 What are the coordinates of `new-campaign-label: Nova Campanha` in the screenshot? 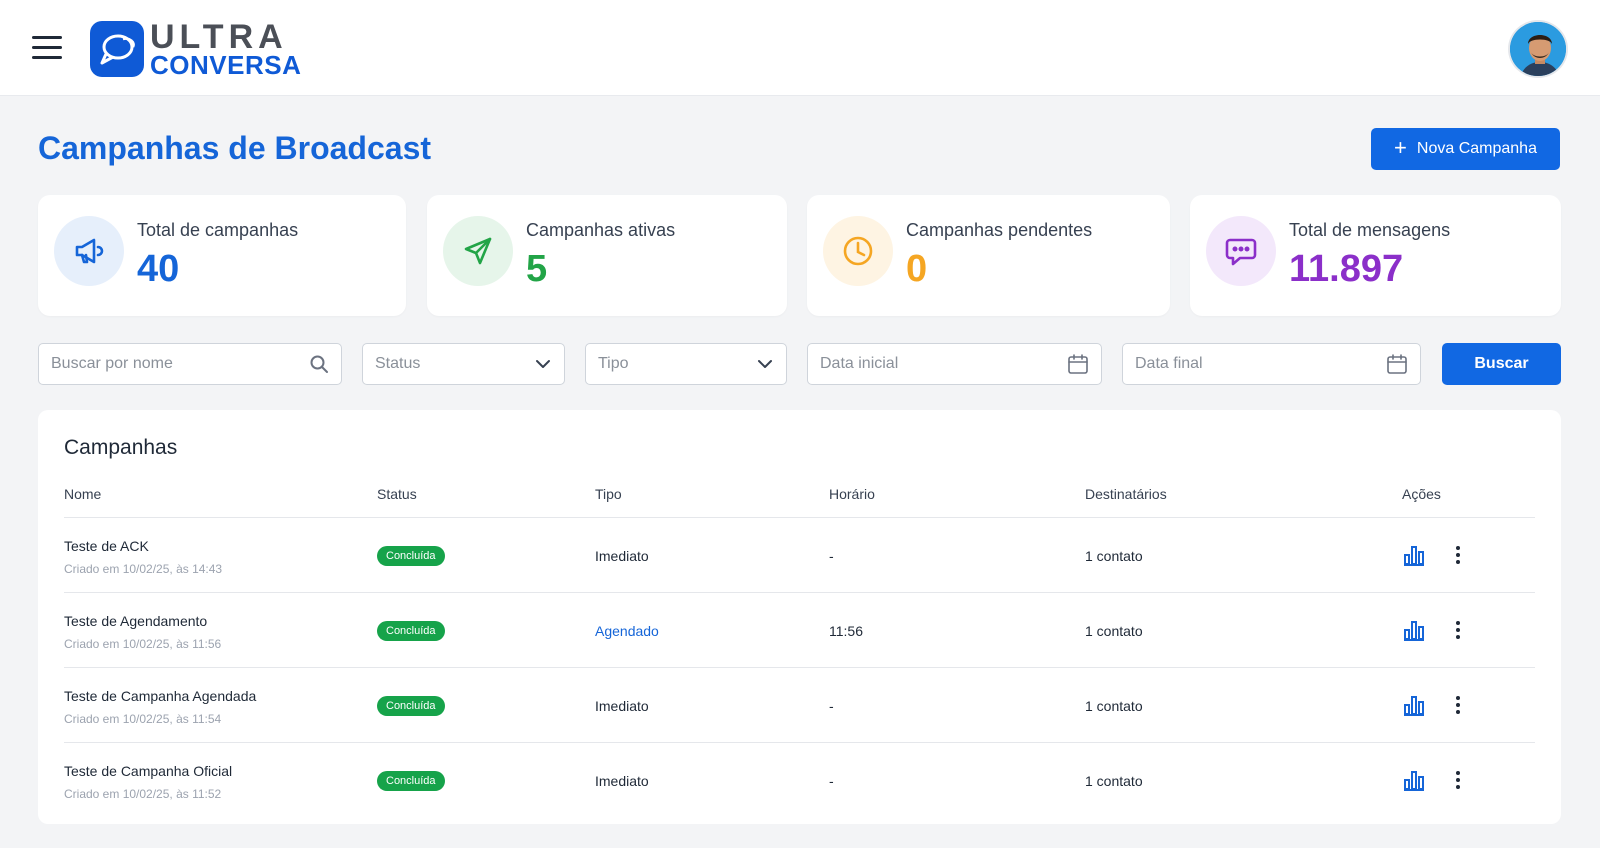 It's located at (1476, 148).